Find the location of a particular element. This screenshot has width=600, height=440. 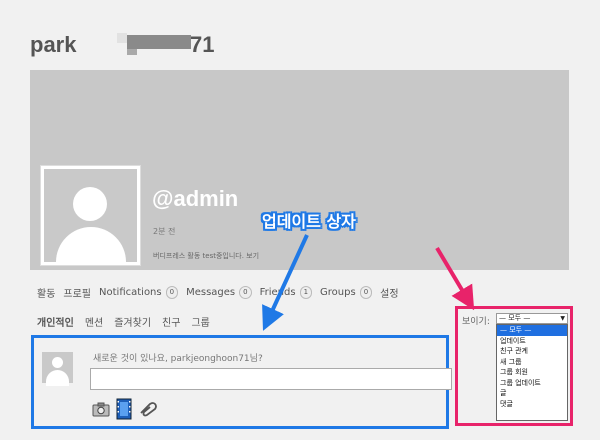

filter-label: 보이기: is located at coordinates (476, 322).